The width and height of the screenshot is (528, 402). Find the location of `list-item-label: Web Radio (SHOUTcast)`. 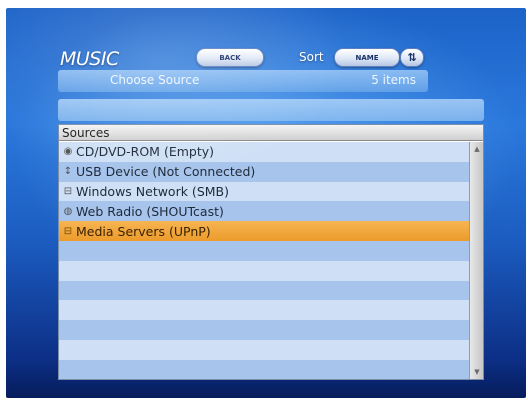

list-item-label: Web Radio (SHOUTcast) is located at coordinates (150, 211).